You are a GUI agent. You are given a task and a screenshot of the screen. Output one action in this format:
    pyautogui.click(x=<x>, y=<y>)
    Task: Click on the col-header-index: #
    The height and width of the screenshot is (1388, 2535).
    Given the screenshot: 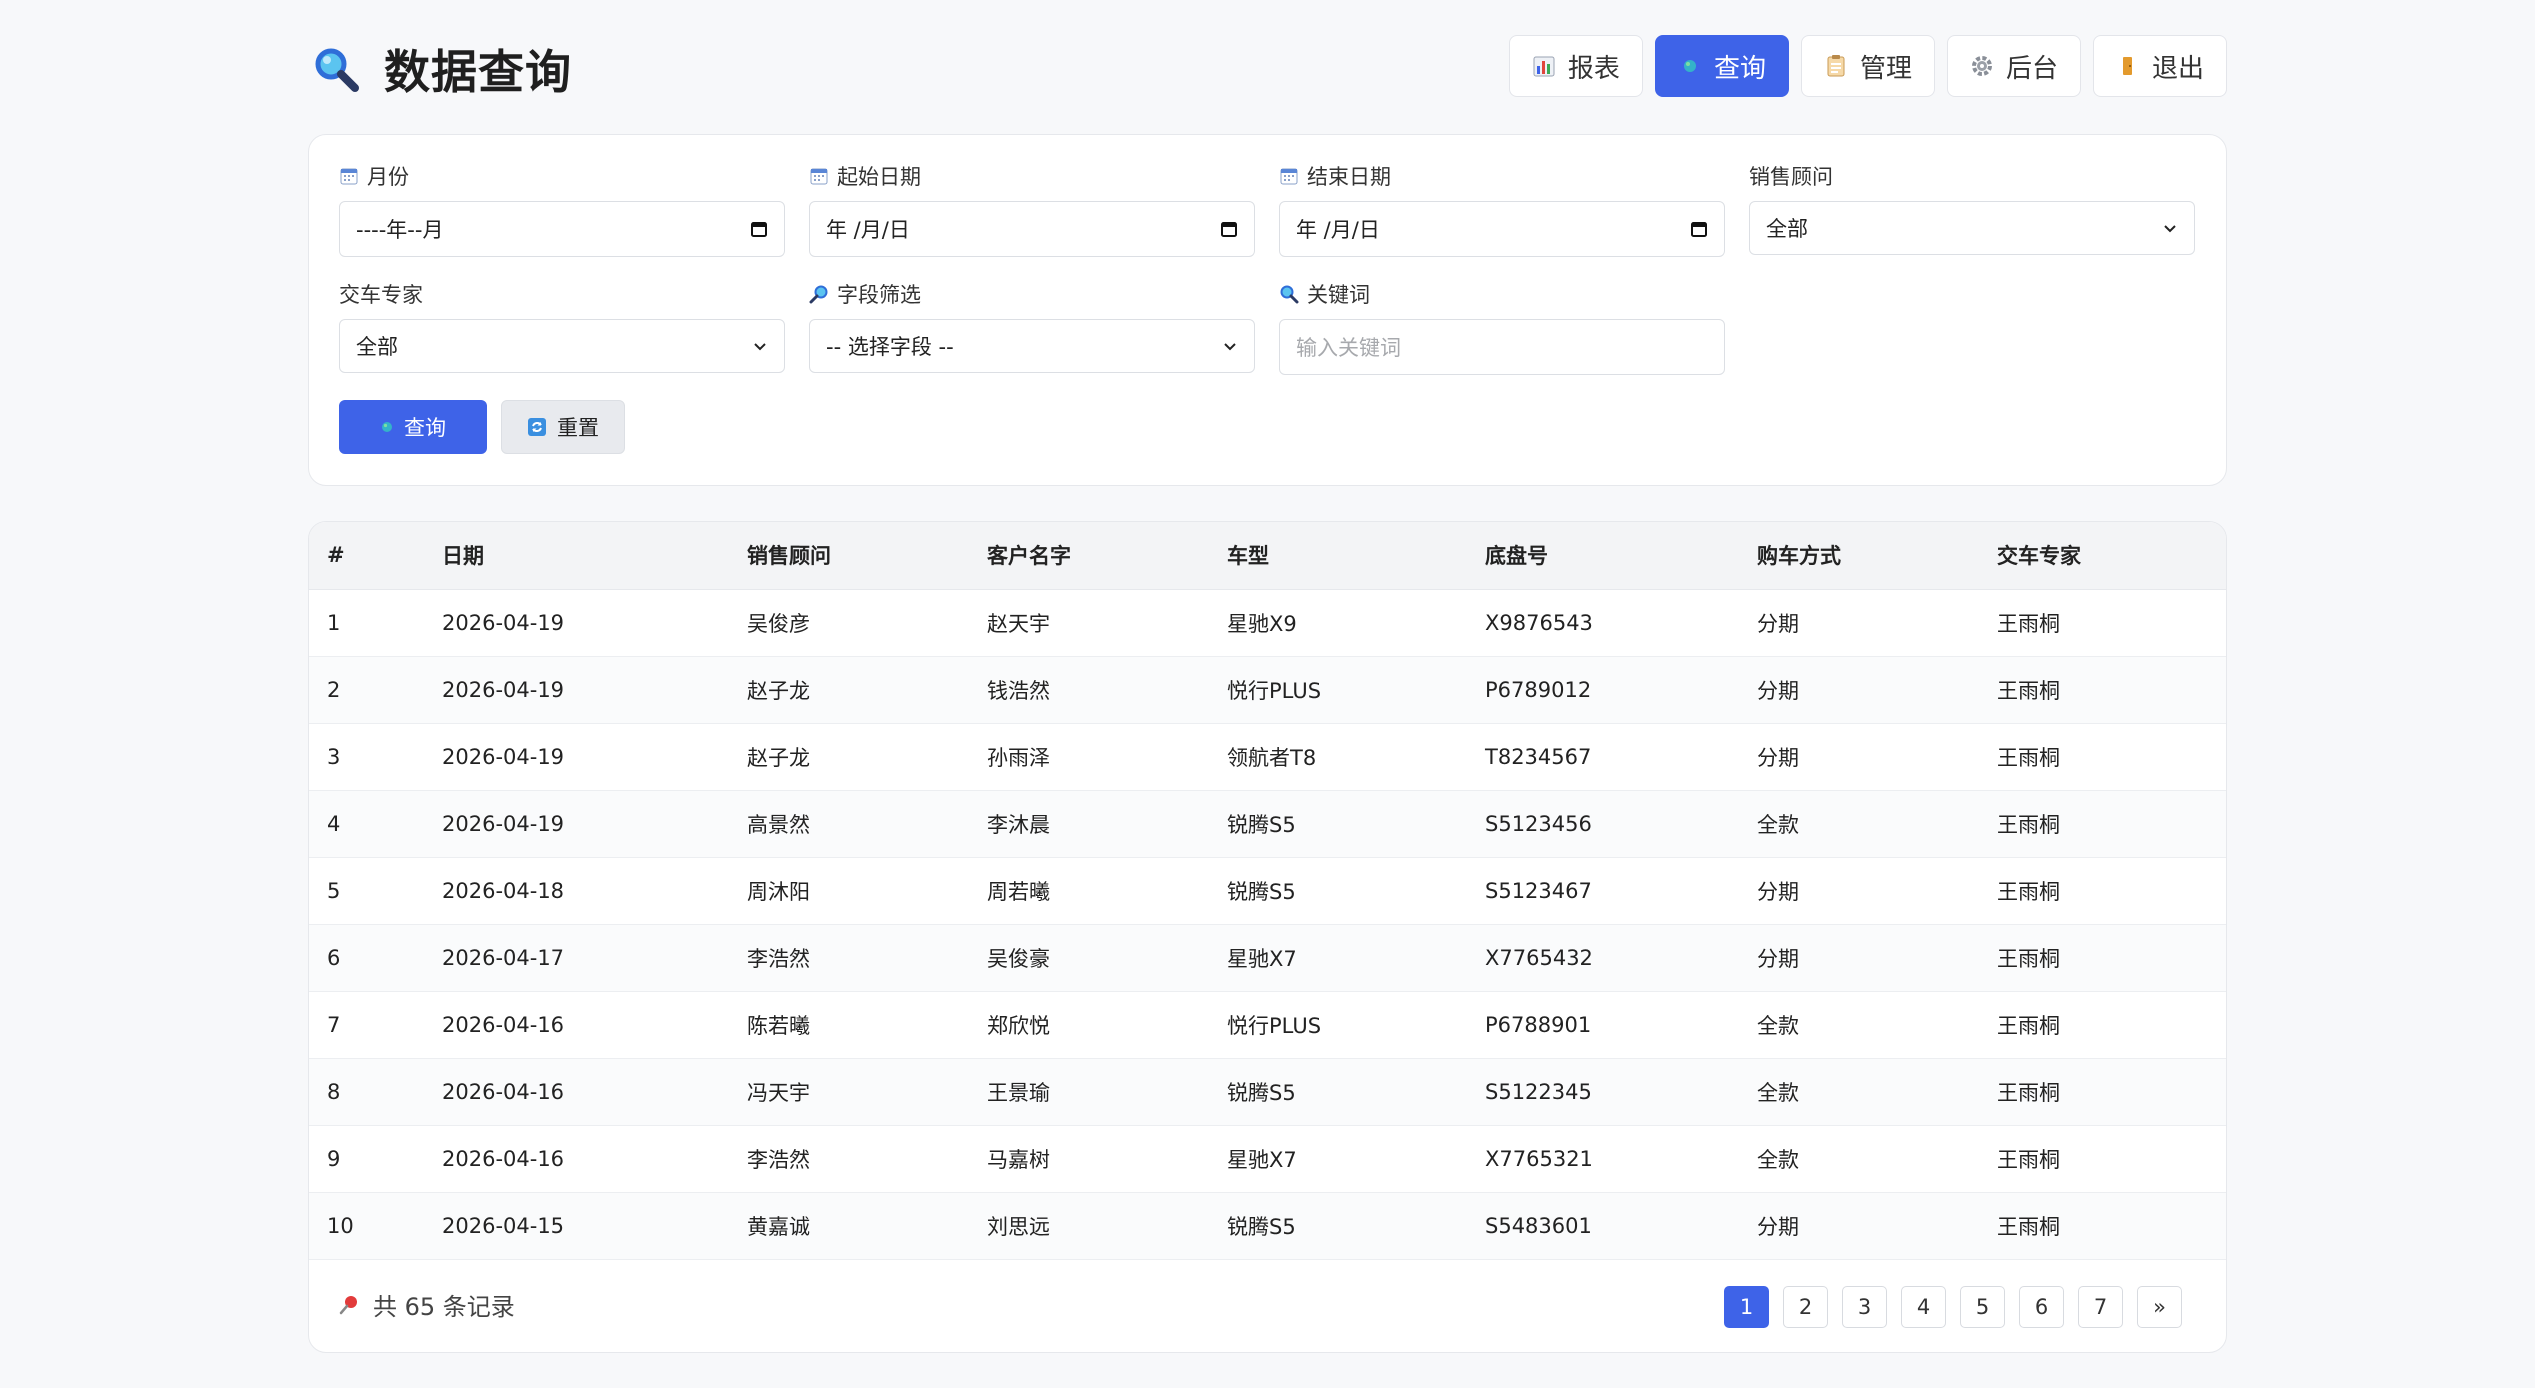 What is the action you would take?
    pyautogui.click(x=375, y=556)
    